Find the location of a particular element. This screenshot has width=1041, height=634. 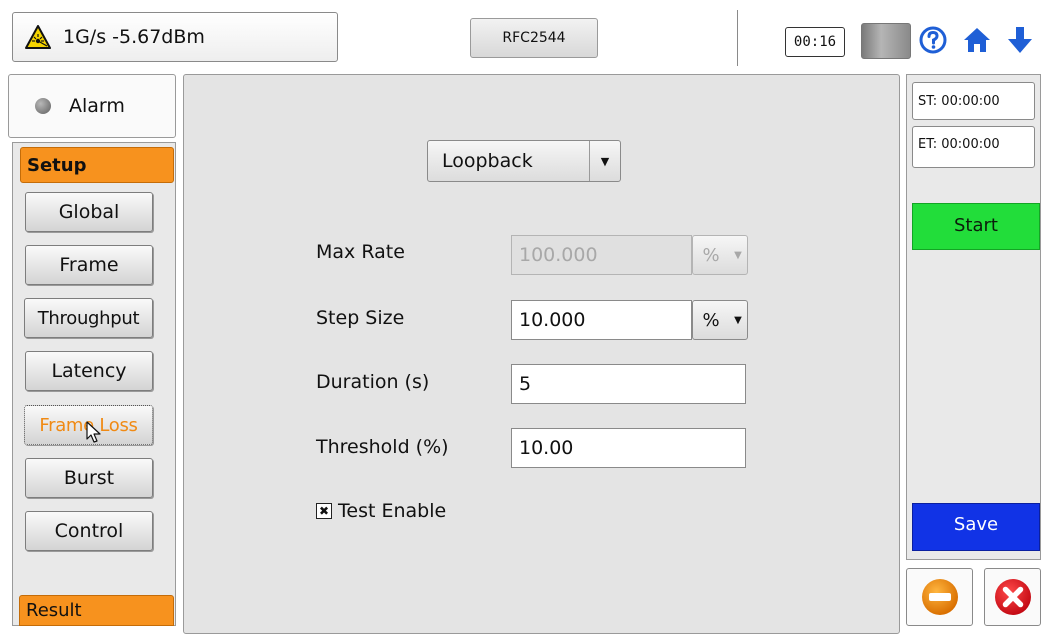

sidebar-item-latency: Latency is located at coordinates (89, 371).